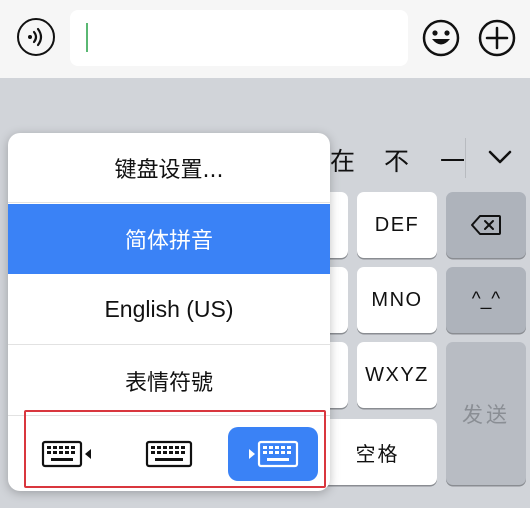 This screenshot has height=508, width=530. What do you see at coordinates (441, 38) in the screenshot?
I see `smiley-icon` at bounding box center [441, 38].